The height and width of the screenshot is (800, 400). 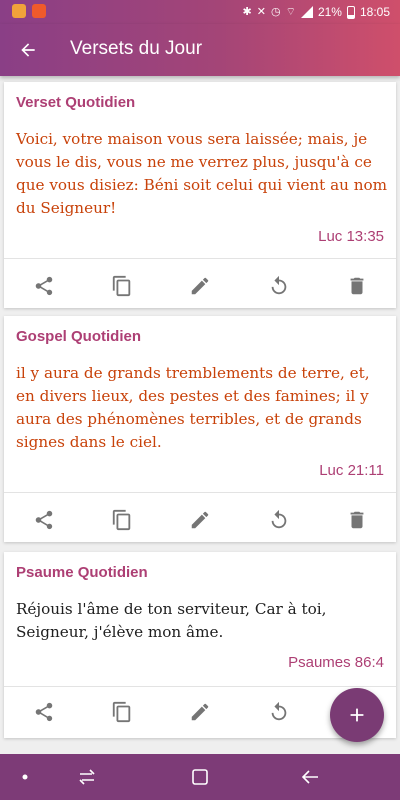 I want to click on signal-icon, so click(x=306, y=12).